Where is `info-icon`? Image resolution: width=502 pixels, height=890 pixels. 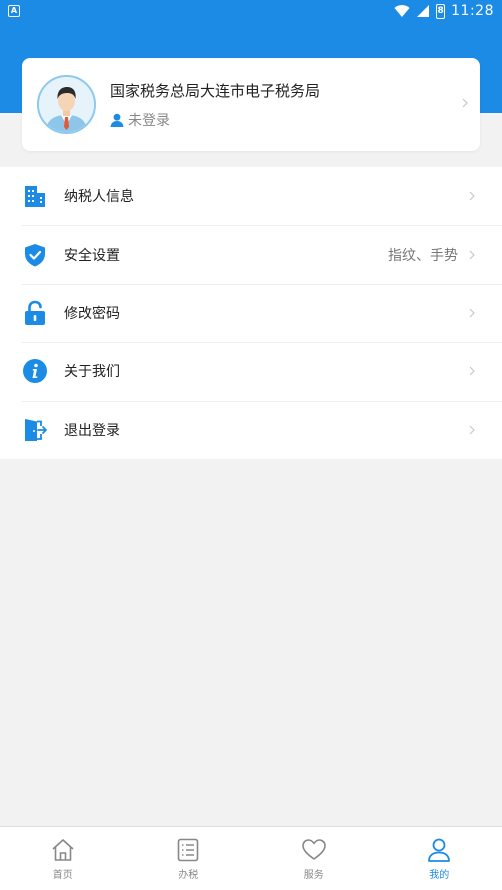 info-icon is located at coordinates (35, 371).